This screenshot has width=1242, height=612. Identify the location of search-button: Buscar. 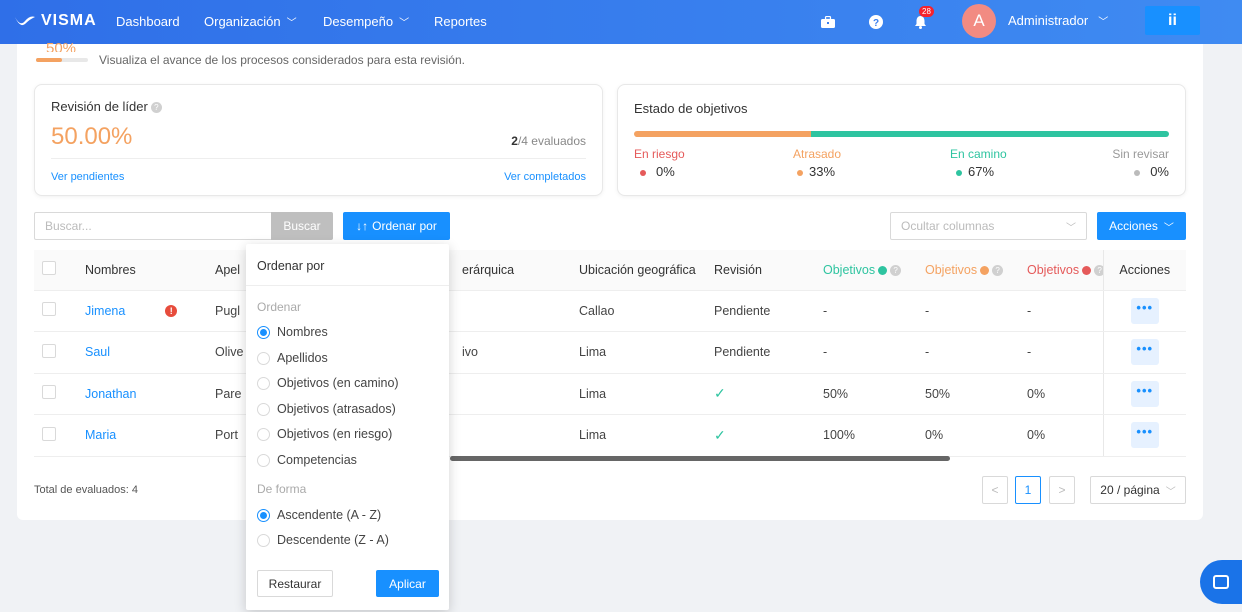
(302, 226).